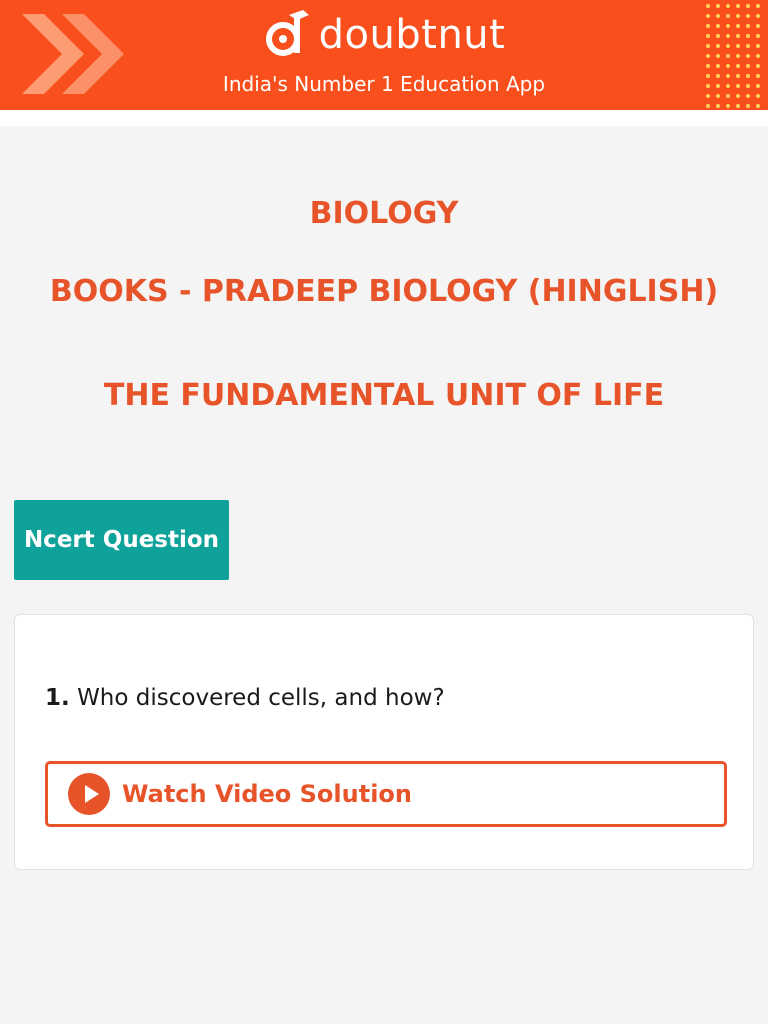  I want to click on question-number: 1., so click(57, 698).